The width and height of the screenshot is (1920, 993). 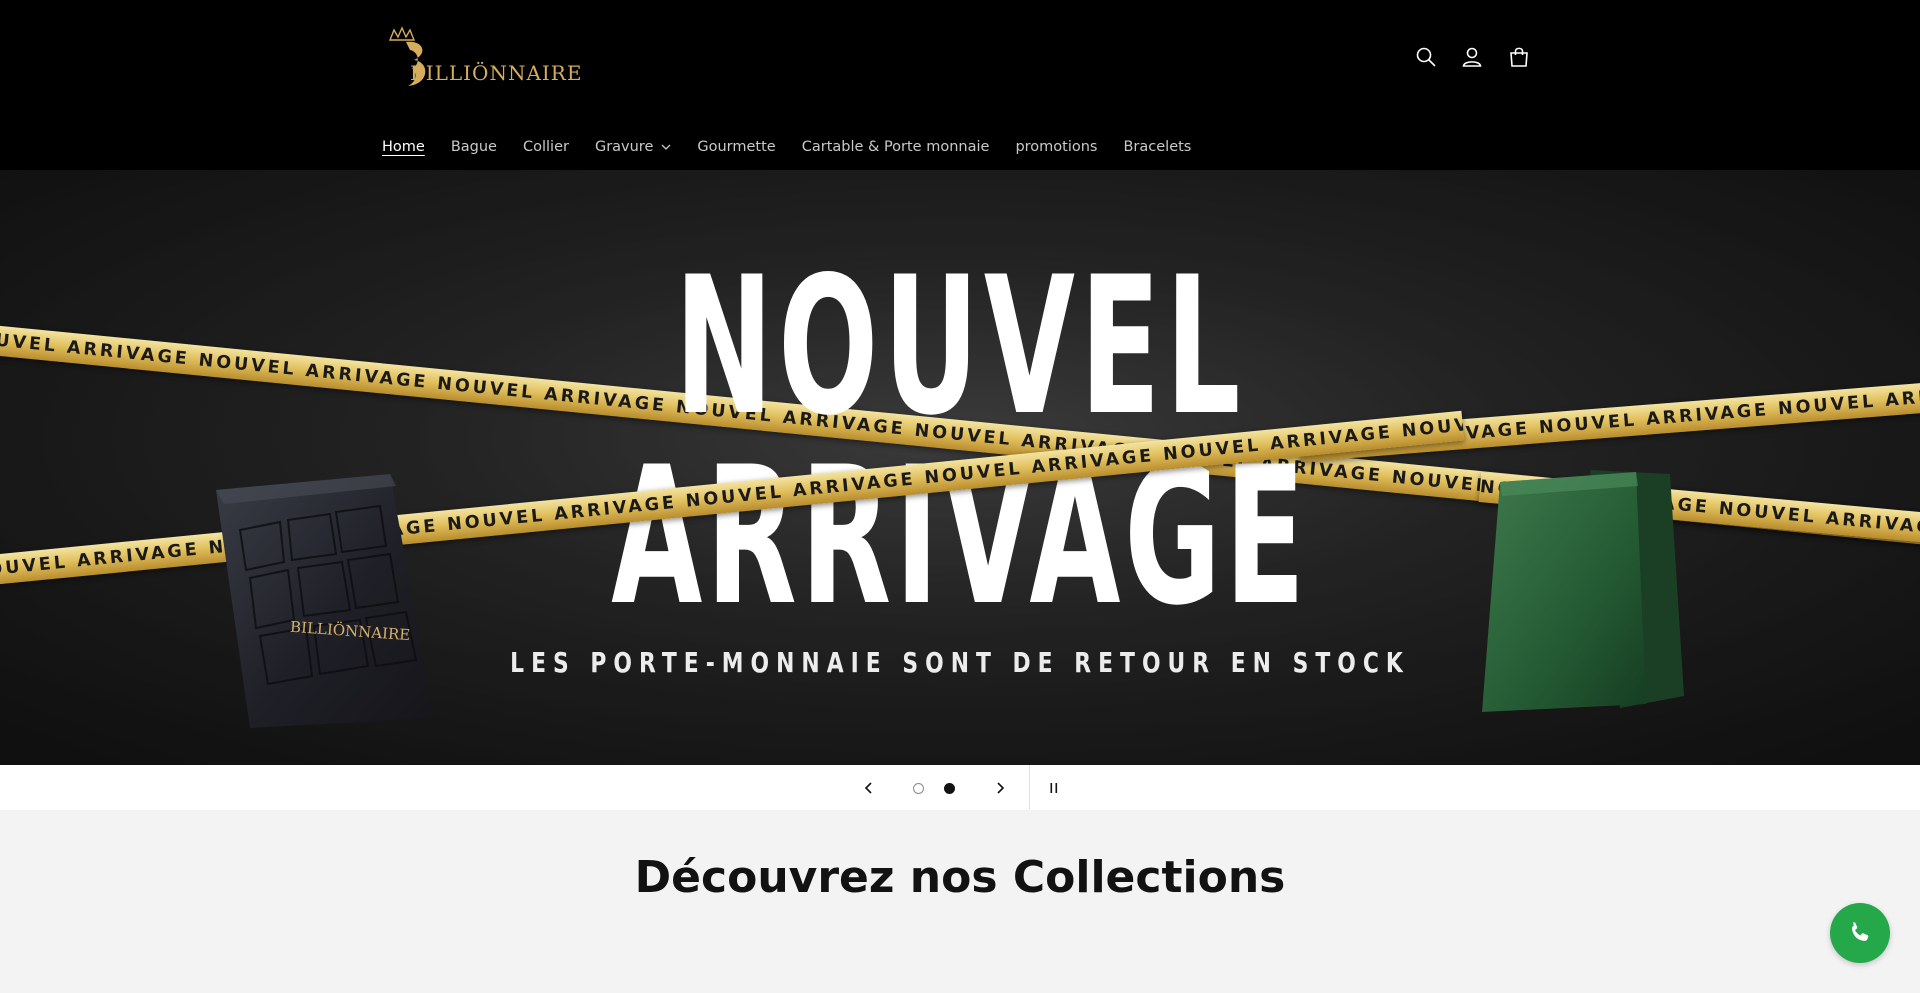 What do you see at coordinates (546, 147) in the screenshot?
I see `nav-item-collier: Collier` at bounding box center [546, 147].